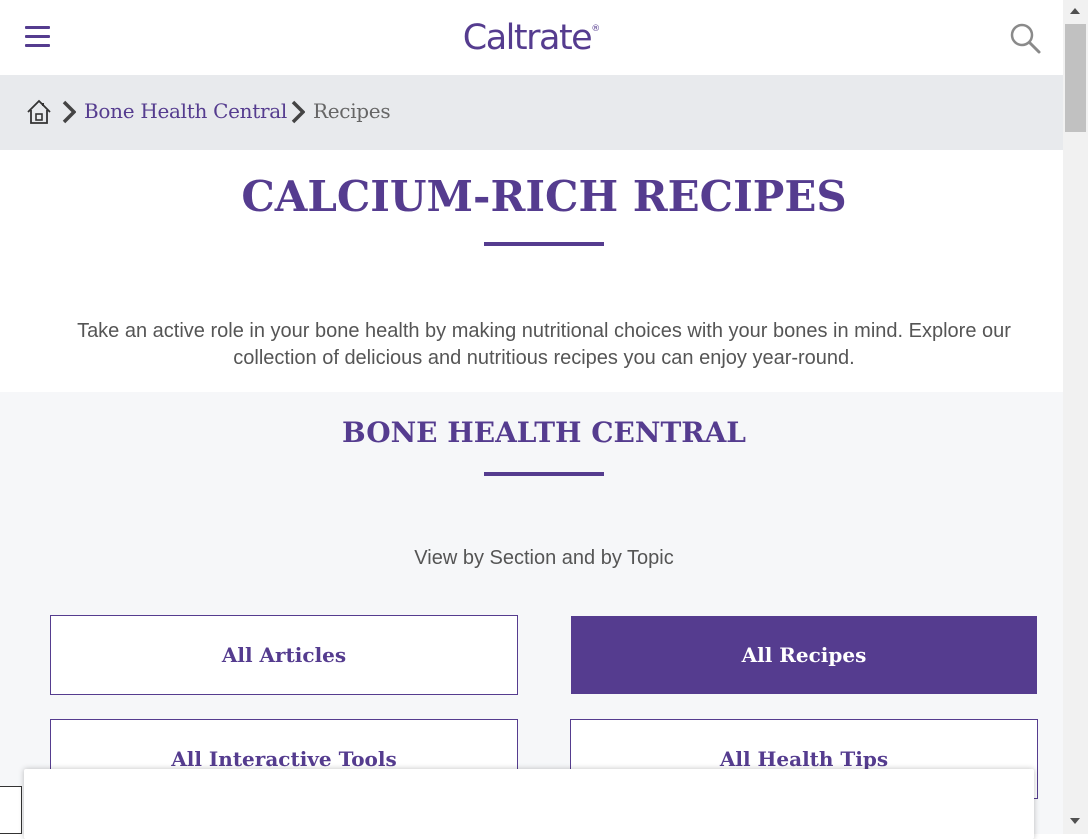  Describe the element at coordinates (529, 804) in the screenshot. I see `bottom-overlay-panel` at that location.